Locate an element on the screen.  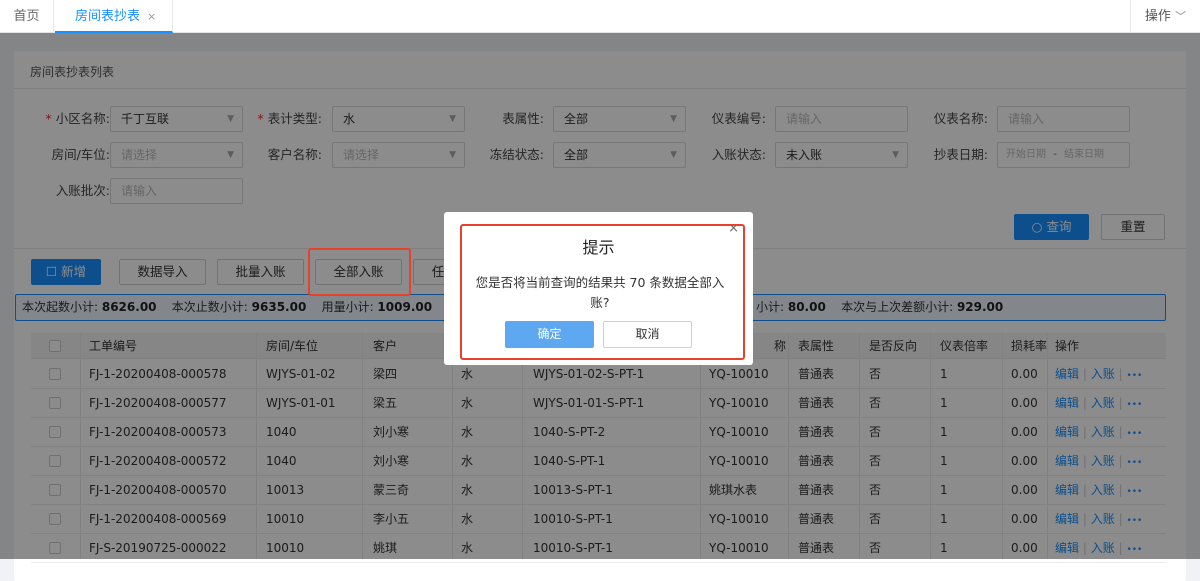
tab-meter-reading: 房间表抄表 × is located at coordinates (114, 16).